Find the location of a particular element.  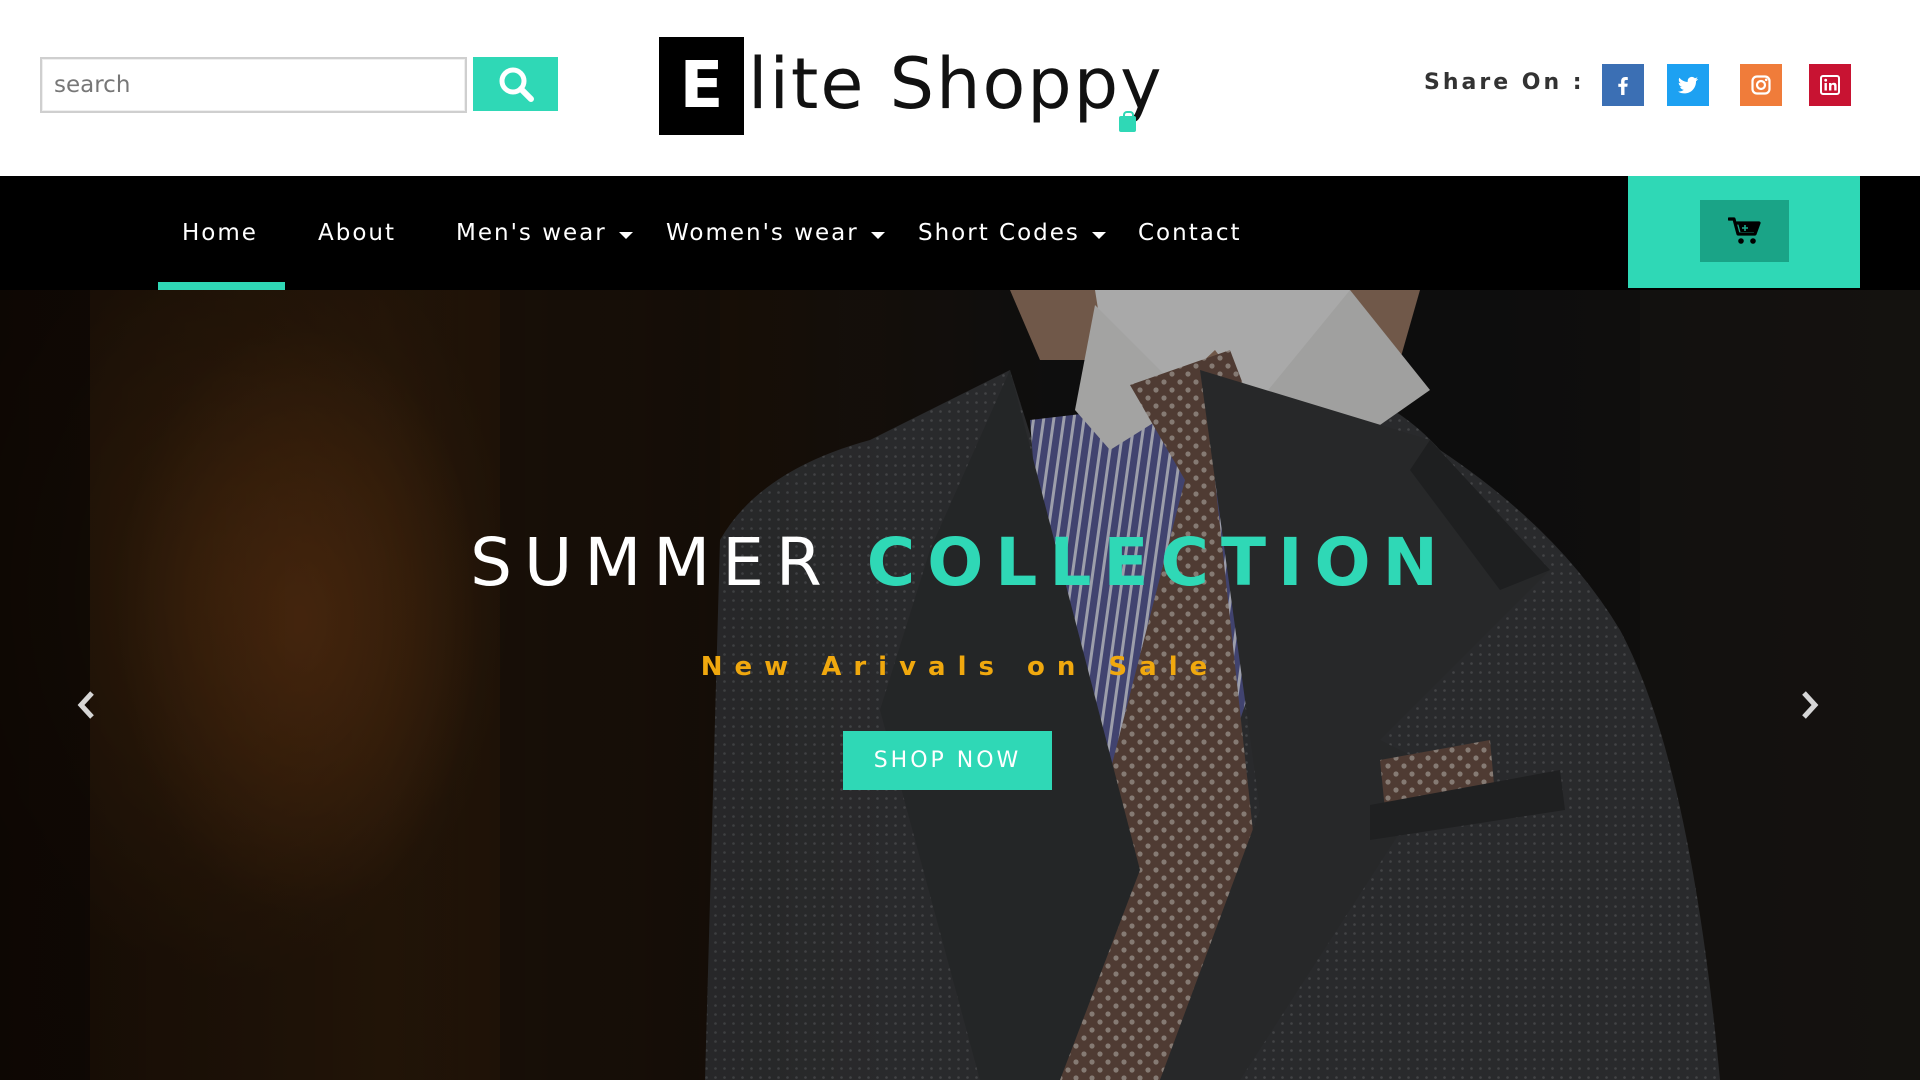

nav-item-about: About is located at coordinates (357, 233).